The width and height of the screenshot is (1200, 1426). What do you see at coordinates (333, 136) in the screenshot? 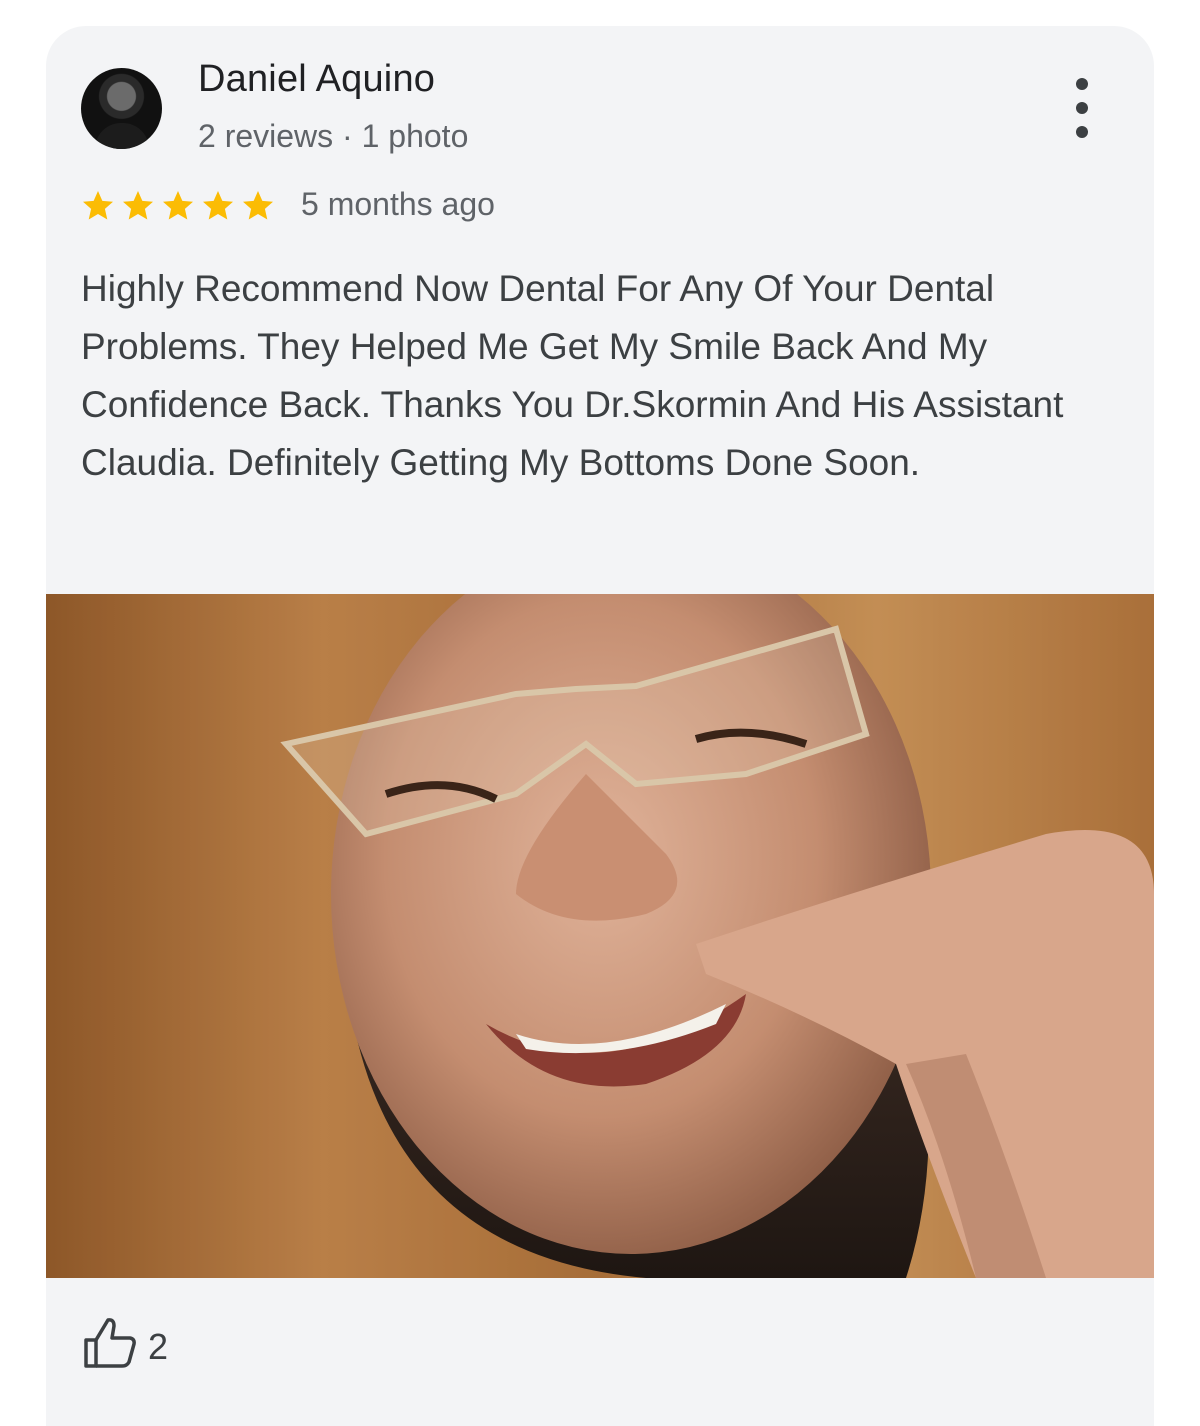
I see `reviewer-meta: 2 reviews · 1 photo` at bounding box center [333, 136].